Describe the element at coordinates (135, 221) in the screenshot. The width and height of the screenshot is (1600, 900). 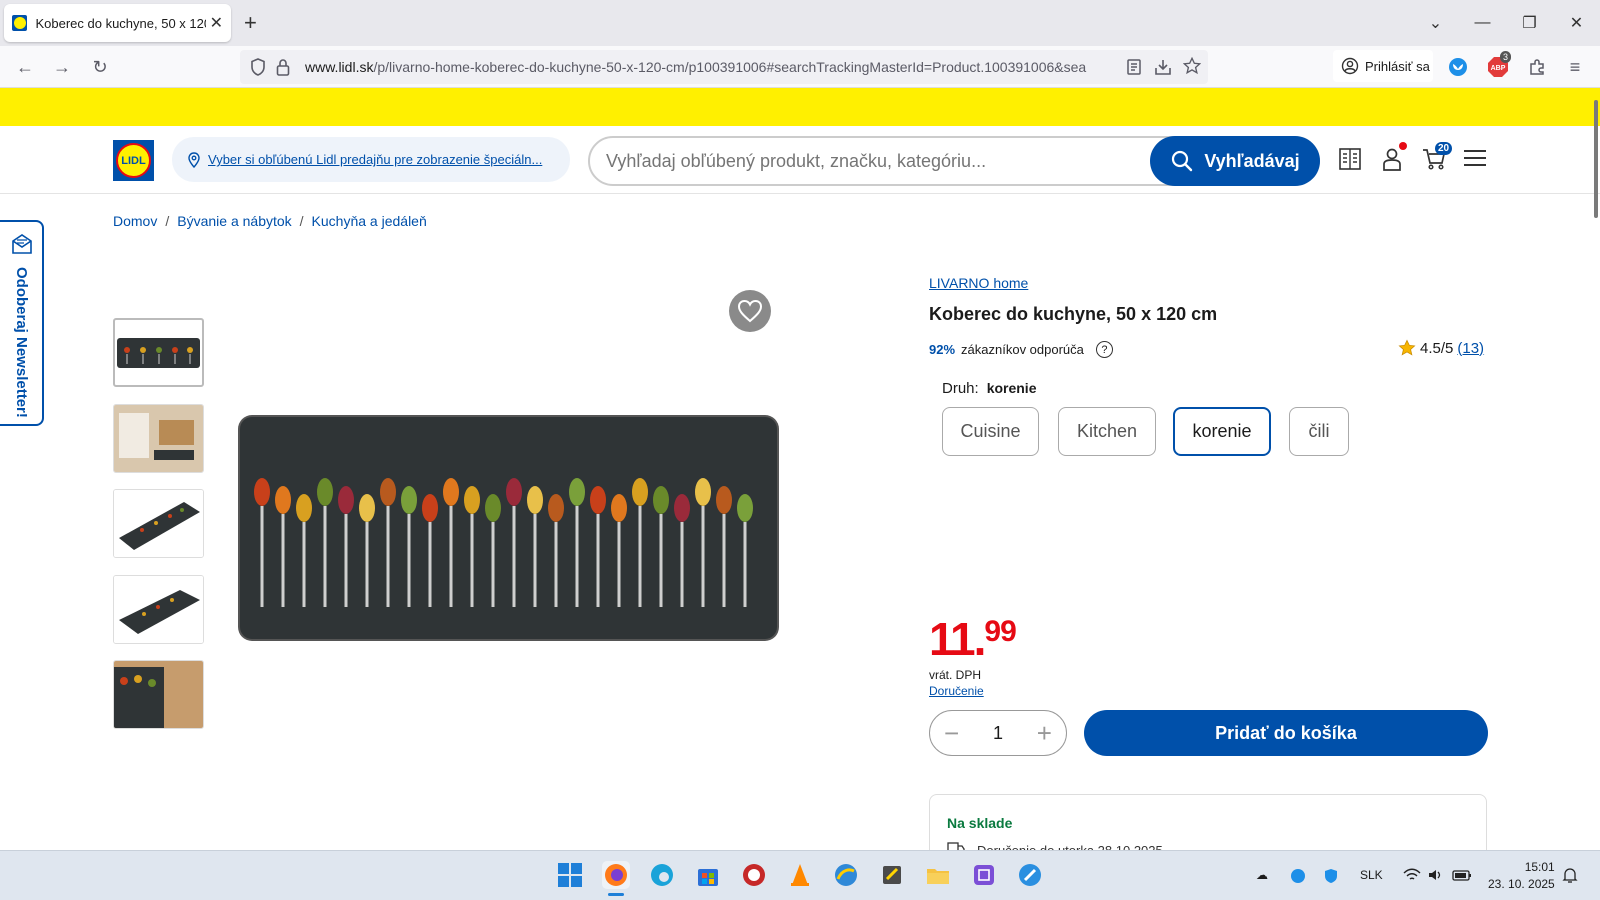
I see `breadcrumb-item-home: Domov` at that location.